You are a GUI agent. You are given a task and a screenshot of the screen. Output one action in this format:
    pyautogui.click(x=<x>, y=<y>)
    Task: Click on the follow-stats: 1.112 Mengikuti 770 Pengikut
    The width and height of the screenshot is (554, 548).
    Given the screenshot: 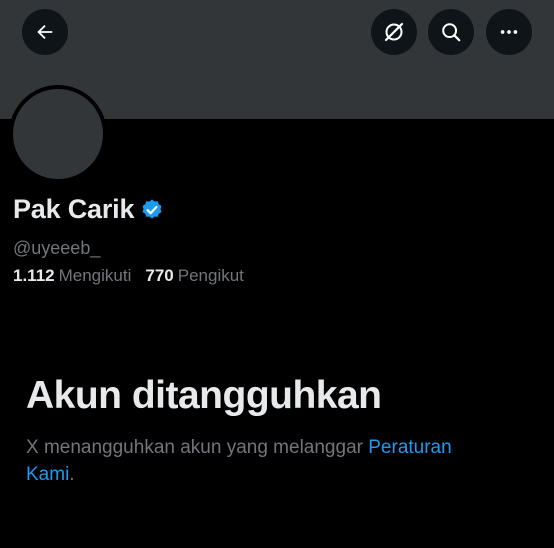 What is the action you would take?
    pyautogui.click(x=128, y=276)
    